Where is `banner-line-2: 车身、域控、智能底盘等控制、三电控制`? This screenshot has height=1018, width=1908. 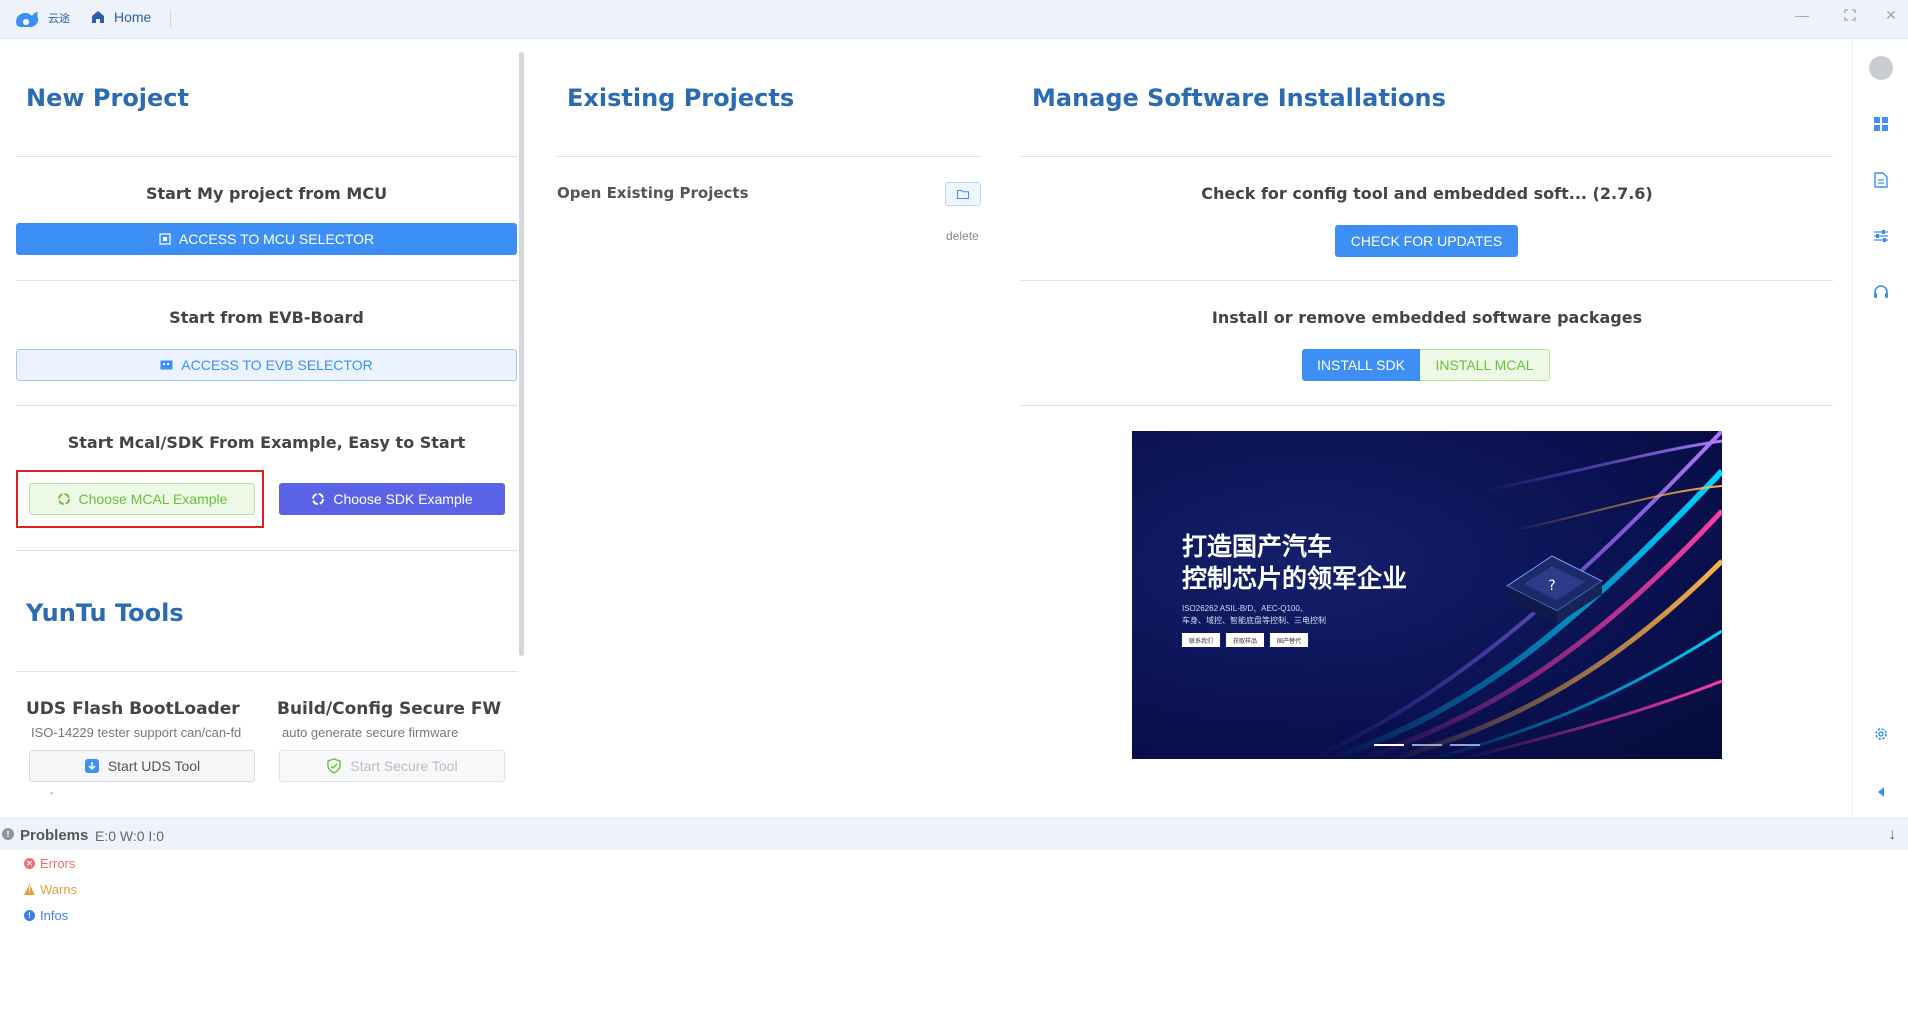 banner-line-2: 车身、域控、智能底盘等控制、三电控制 is located at coordinates (1254, 620).